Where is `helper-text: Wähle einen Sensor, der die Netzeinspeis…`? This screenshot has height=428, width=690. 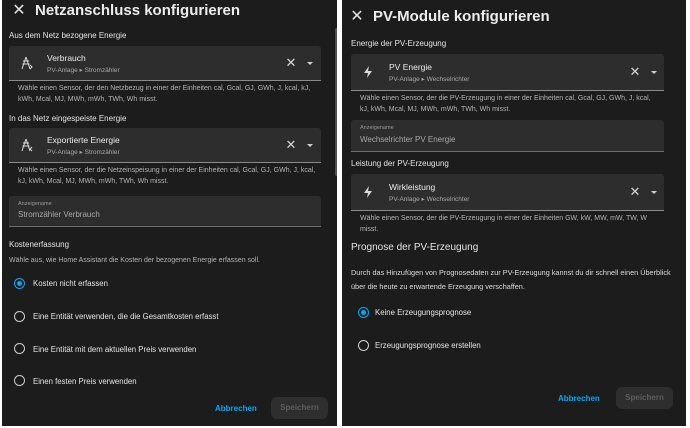
helper-text: Wähle einen Sensor, der die Netzeinspeis… is located at coordinates (167, 176).